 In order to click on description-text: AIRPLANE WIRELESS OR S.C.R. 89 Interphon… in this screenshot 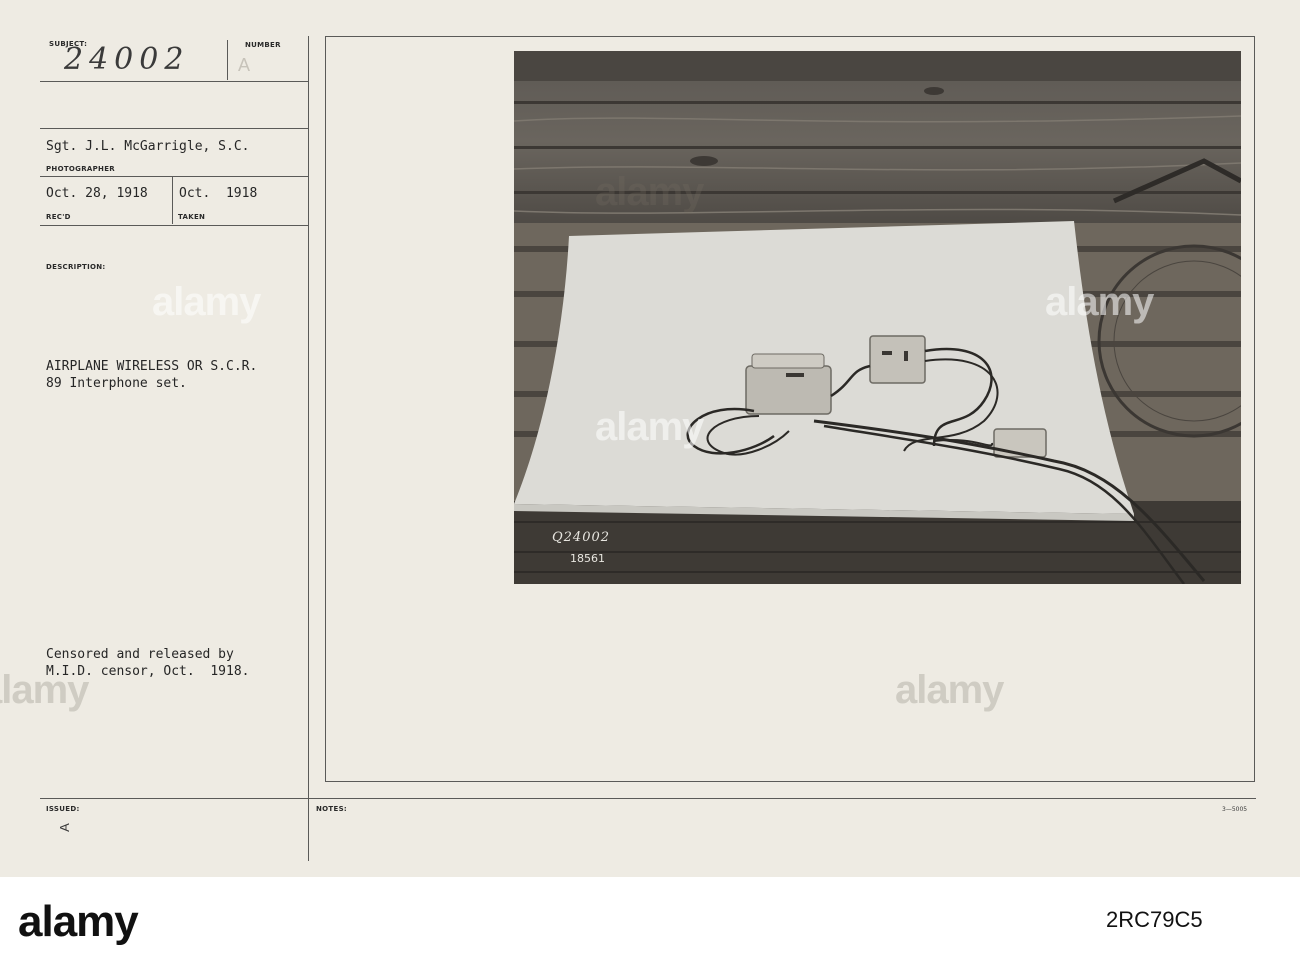, I will do `click(152, 375)`.